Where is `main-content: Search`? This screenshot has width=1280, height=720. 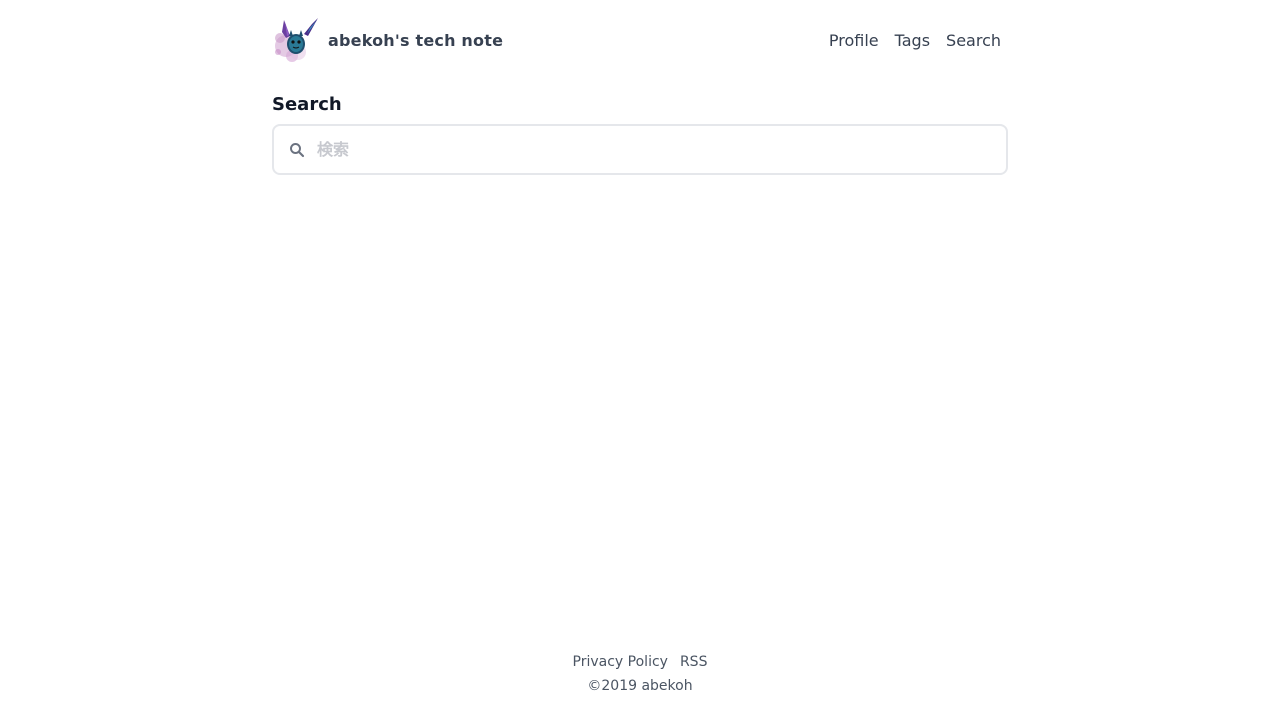
main-content: Search is located at coordinates (640, 134).